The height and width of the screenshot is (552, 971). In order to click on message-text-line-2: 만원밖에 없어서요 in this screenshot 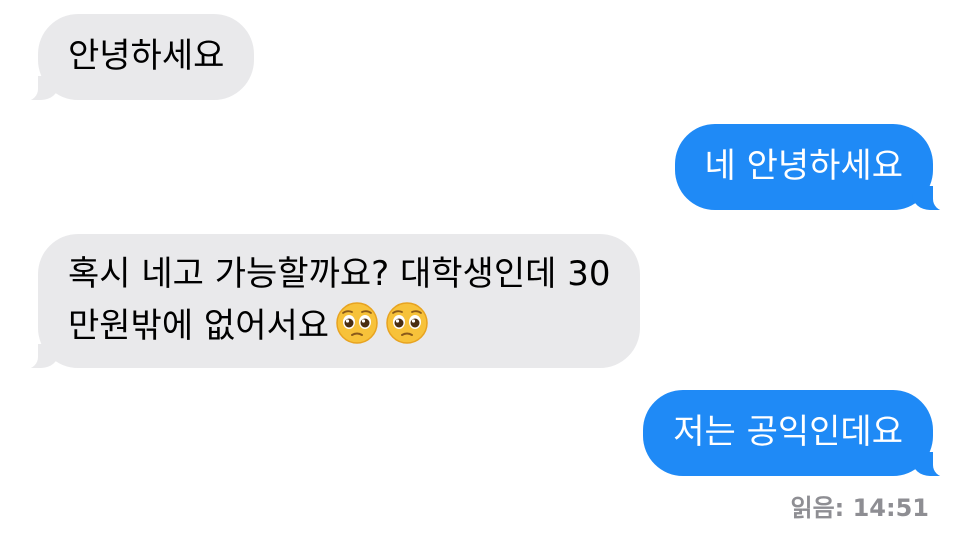, I will do `click(339, 326)`.